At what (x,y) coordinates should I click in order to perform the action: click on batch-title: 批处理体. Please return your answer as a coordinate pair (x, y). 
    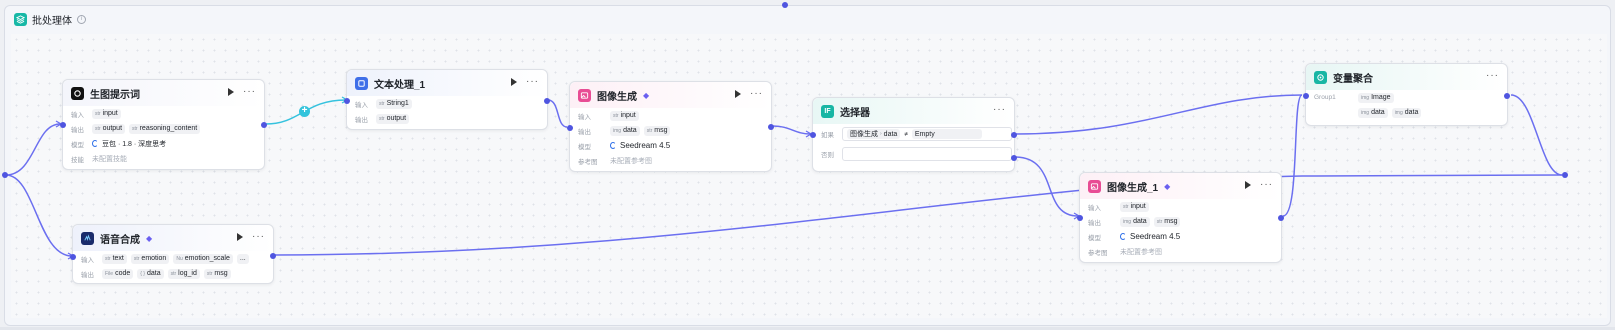
    Looking at the image, I should click on (52, 21).